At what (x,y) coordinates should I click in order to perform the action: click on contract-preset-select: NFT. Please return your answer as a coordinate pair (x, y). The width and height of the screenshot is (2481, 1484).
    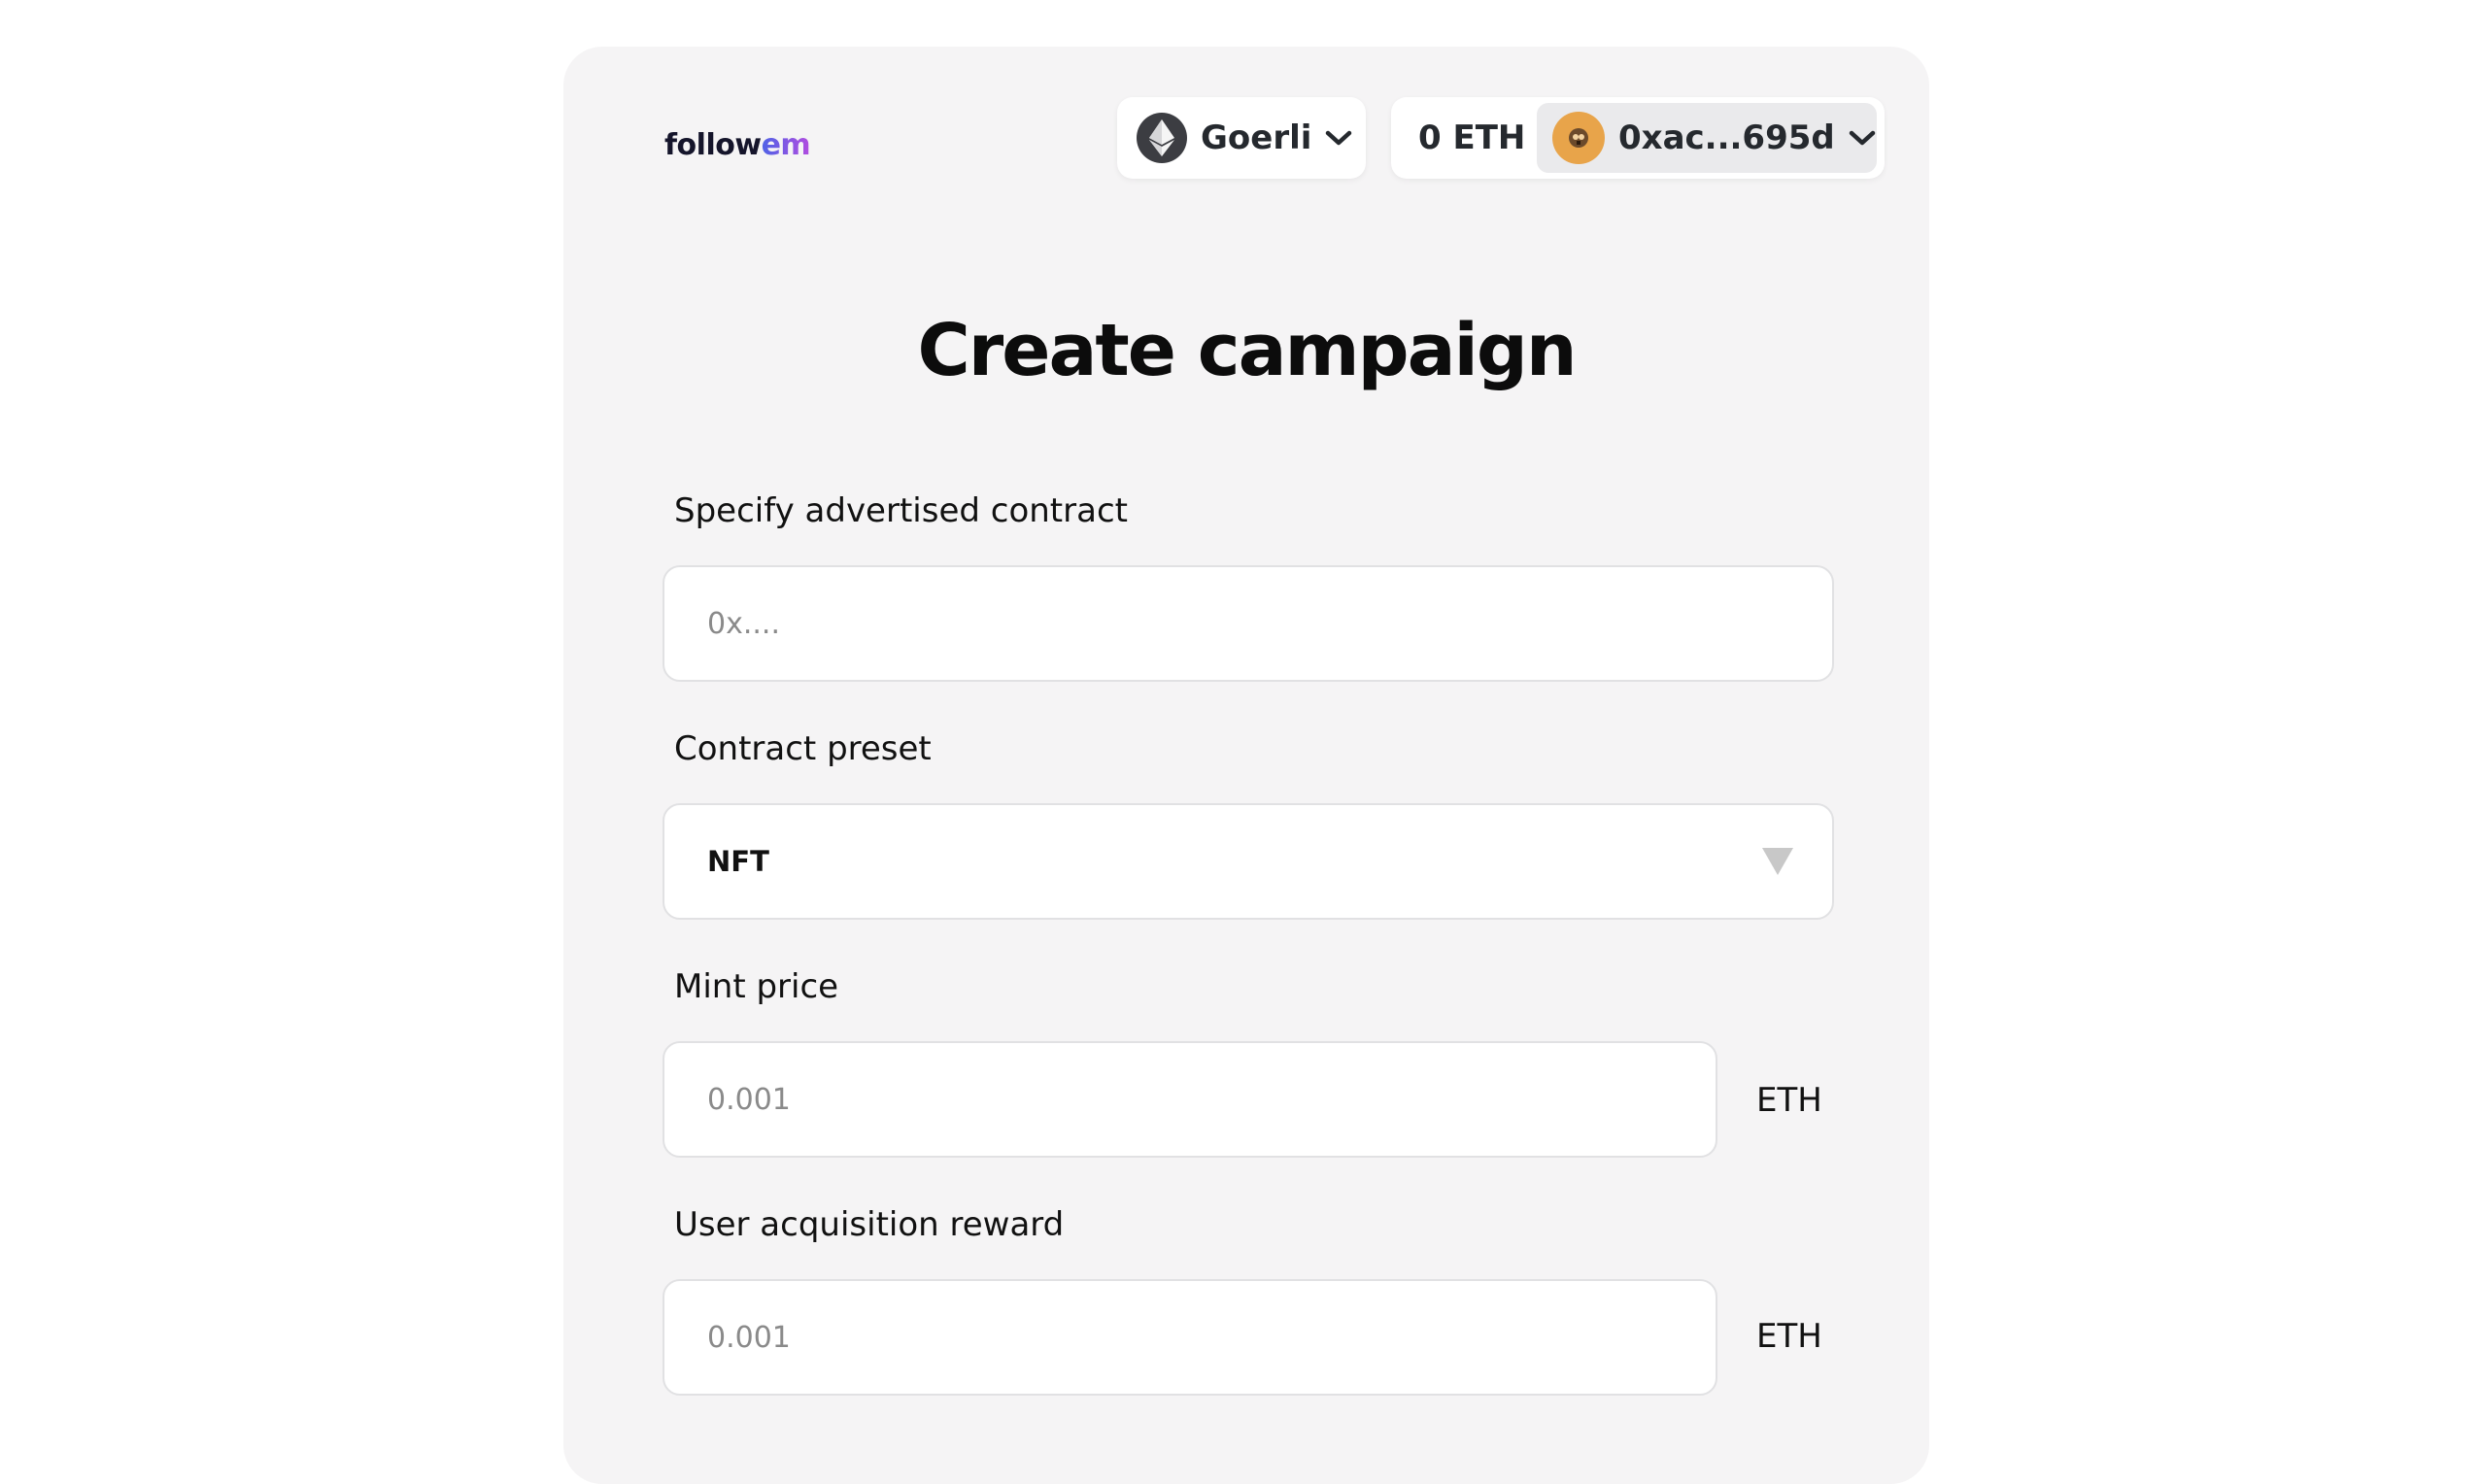
    Looking at the image, I should click on (1248, 861).